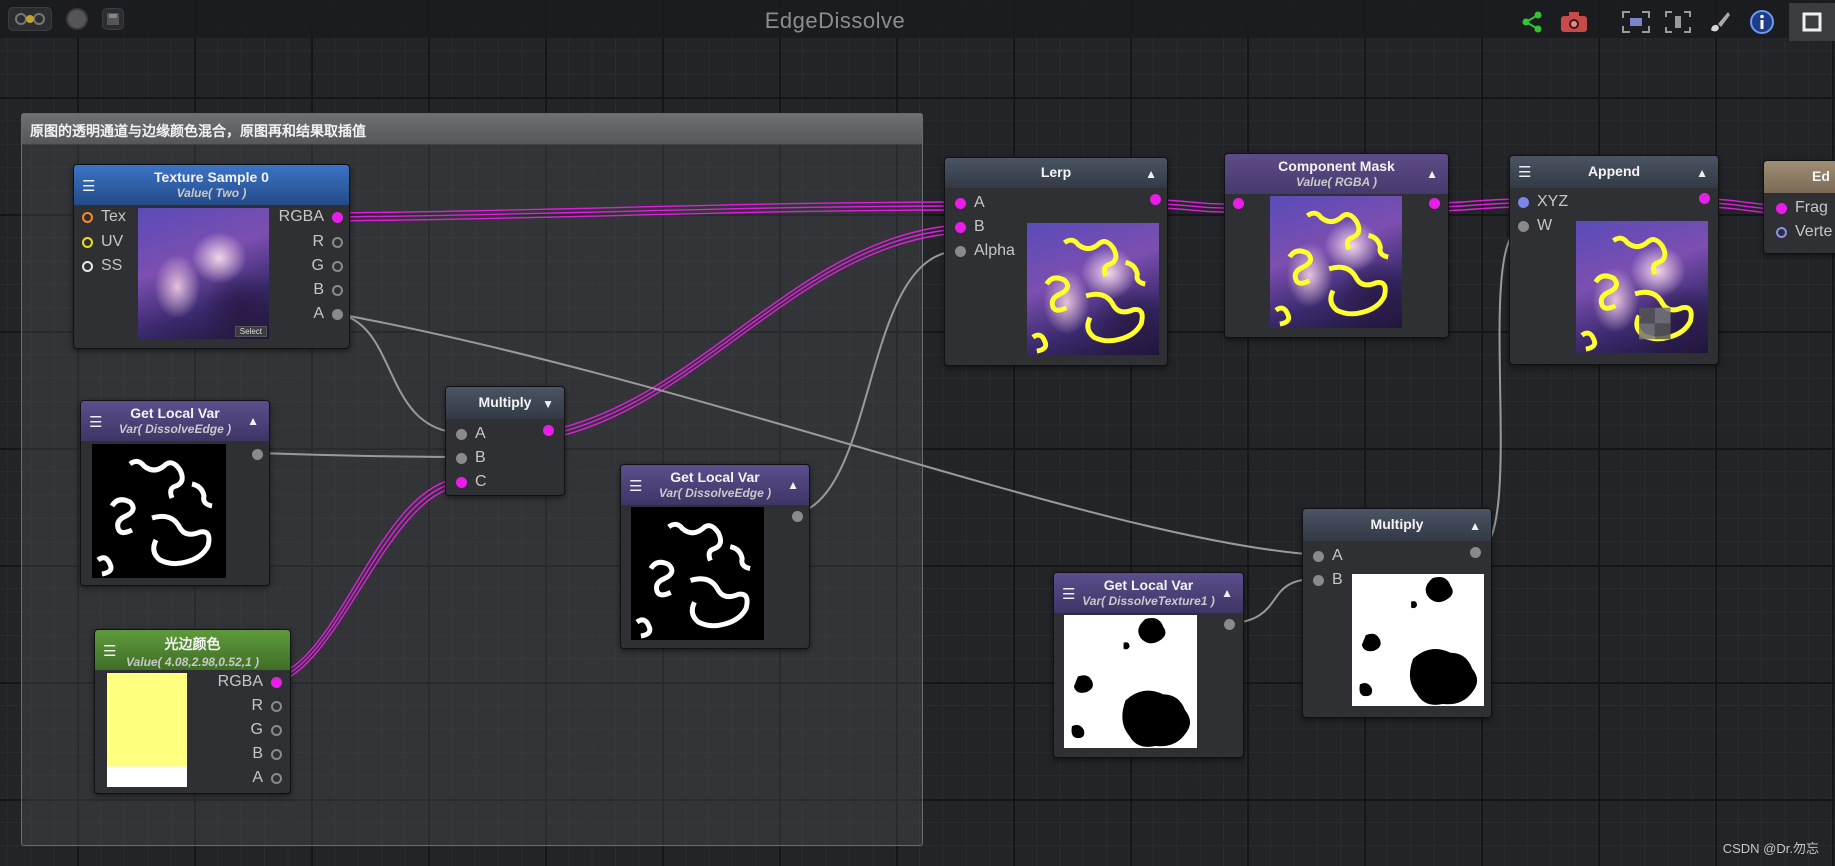 This screenshot has width=1835, height=866. Describe the element at coordinates (548, 404) in the screenshot. I see `collapse-icon: ▼` at that location.